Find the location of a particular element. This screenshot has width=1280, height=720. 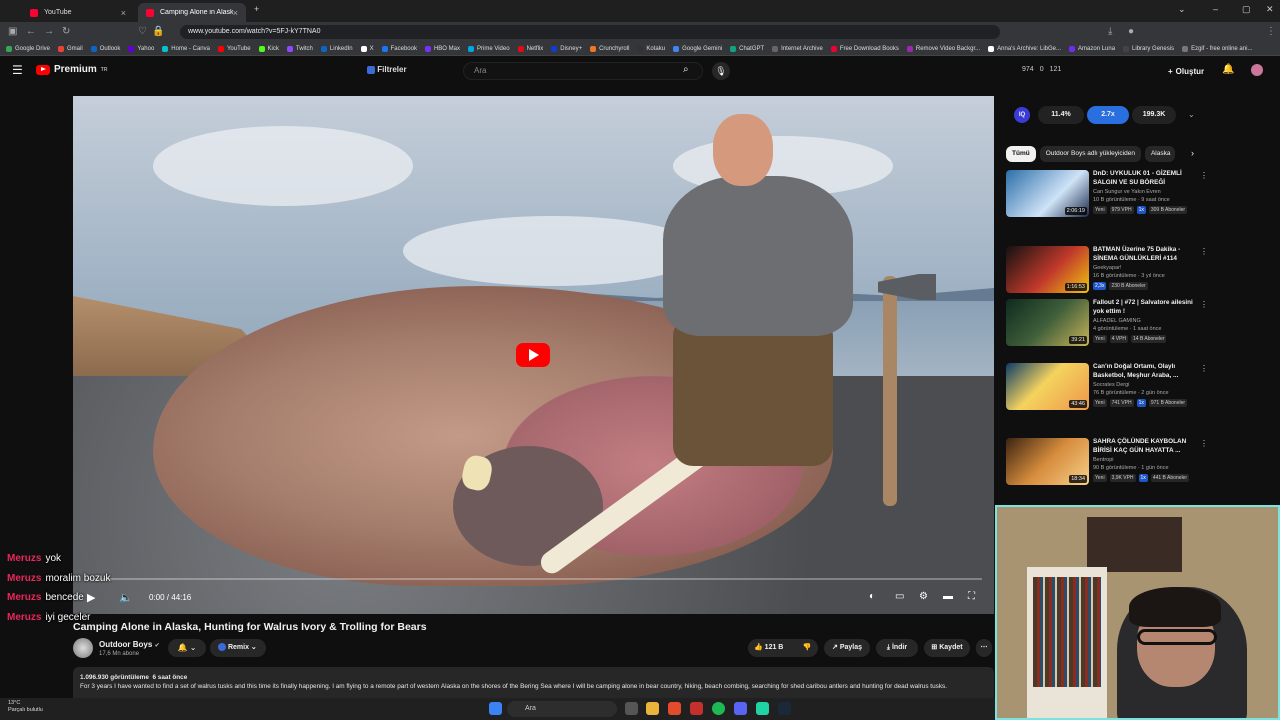

extension-icon: ♡ is located at coordinates (142, 31).